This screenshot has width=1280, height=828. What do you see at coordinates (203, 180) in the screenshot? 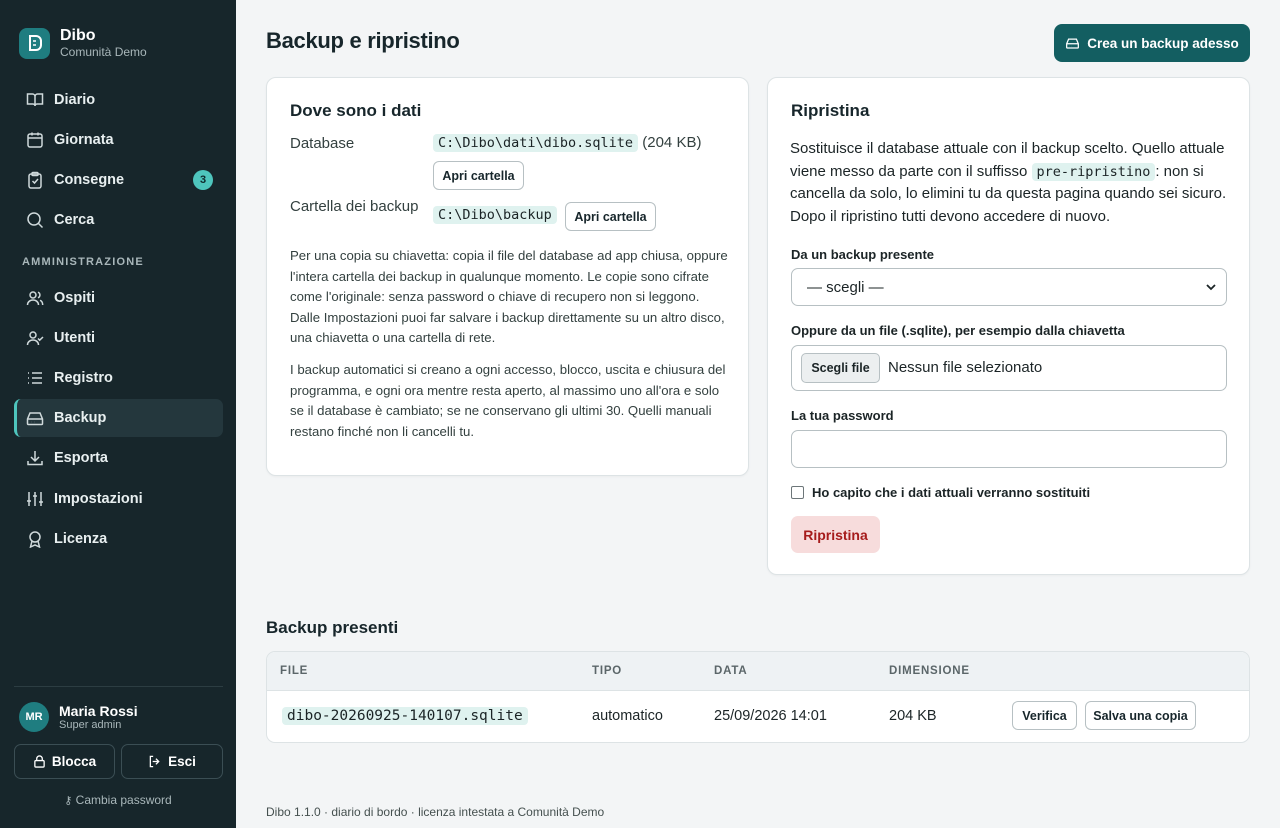
I see `consegne-count-badge: 3` at bounding box center [203, 180].